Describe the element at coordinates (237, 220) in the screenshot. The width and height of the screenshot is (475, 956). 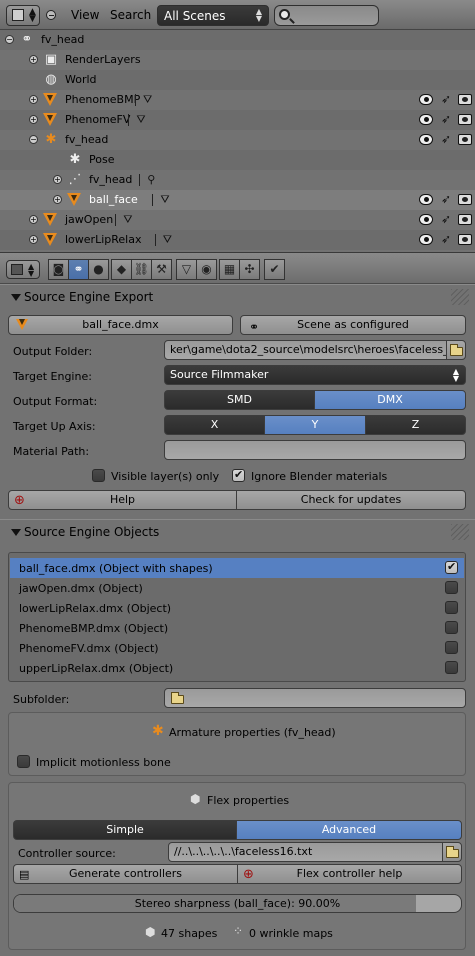
I see `outliner-row: + jawOpen ⛛ ➶` at that location.